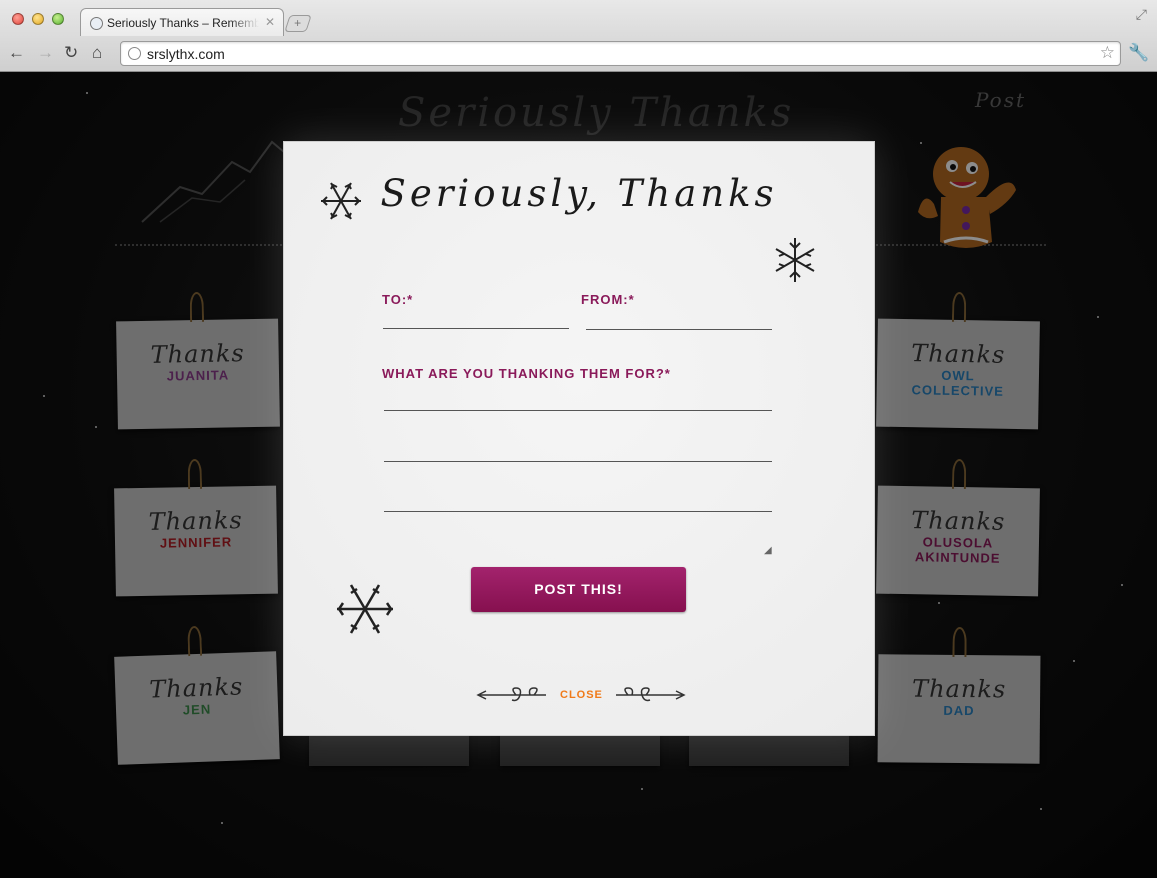 This screenshot has height=878, width=1157. Describe the element at coordinates (398, 299) in the screenshot. I see `to-label: TO:*` at that location.